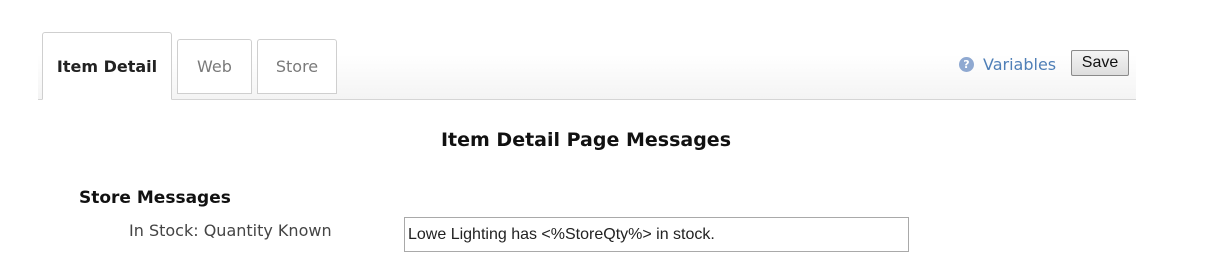  Describe the element at coordinates (1020, 64) in the screenshot. I see `variables-label: Variables` at that location.